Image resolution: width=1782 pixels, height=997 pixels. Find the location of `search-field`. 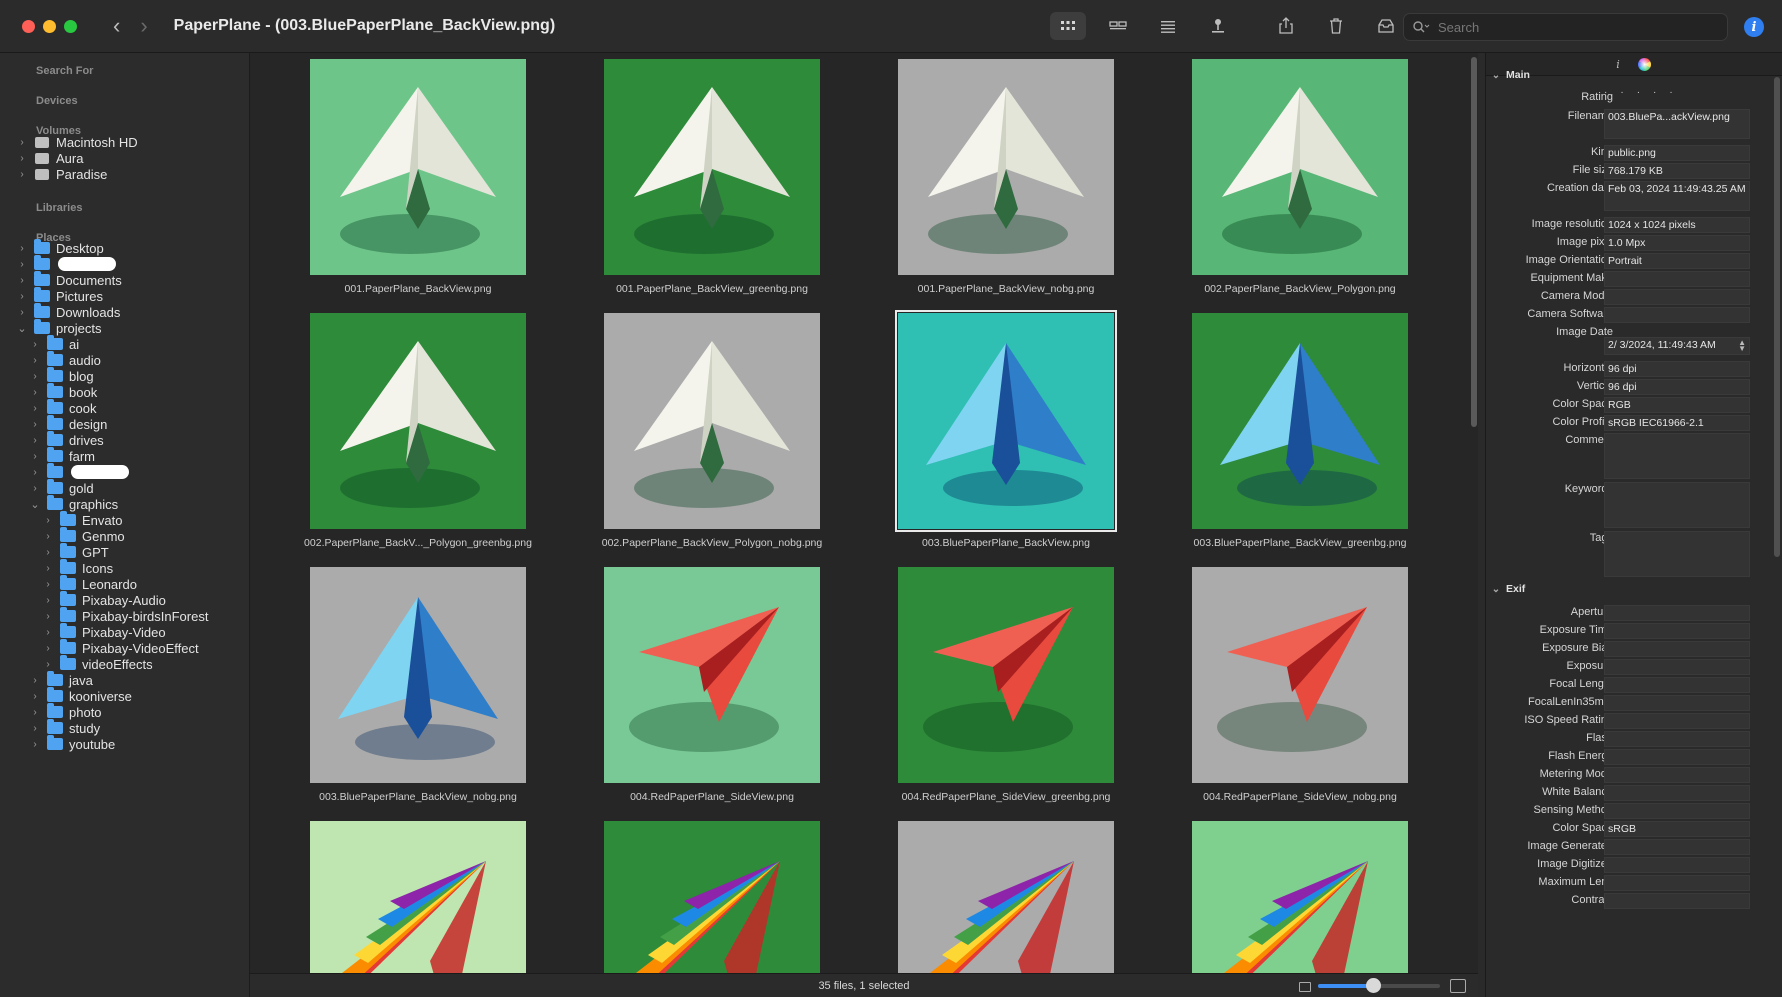

search-field is located at coordinates (1565, 27).